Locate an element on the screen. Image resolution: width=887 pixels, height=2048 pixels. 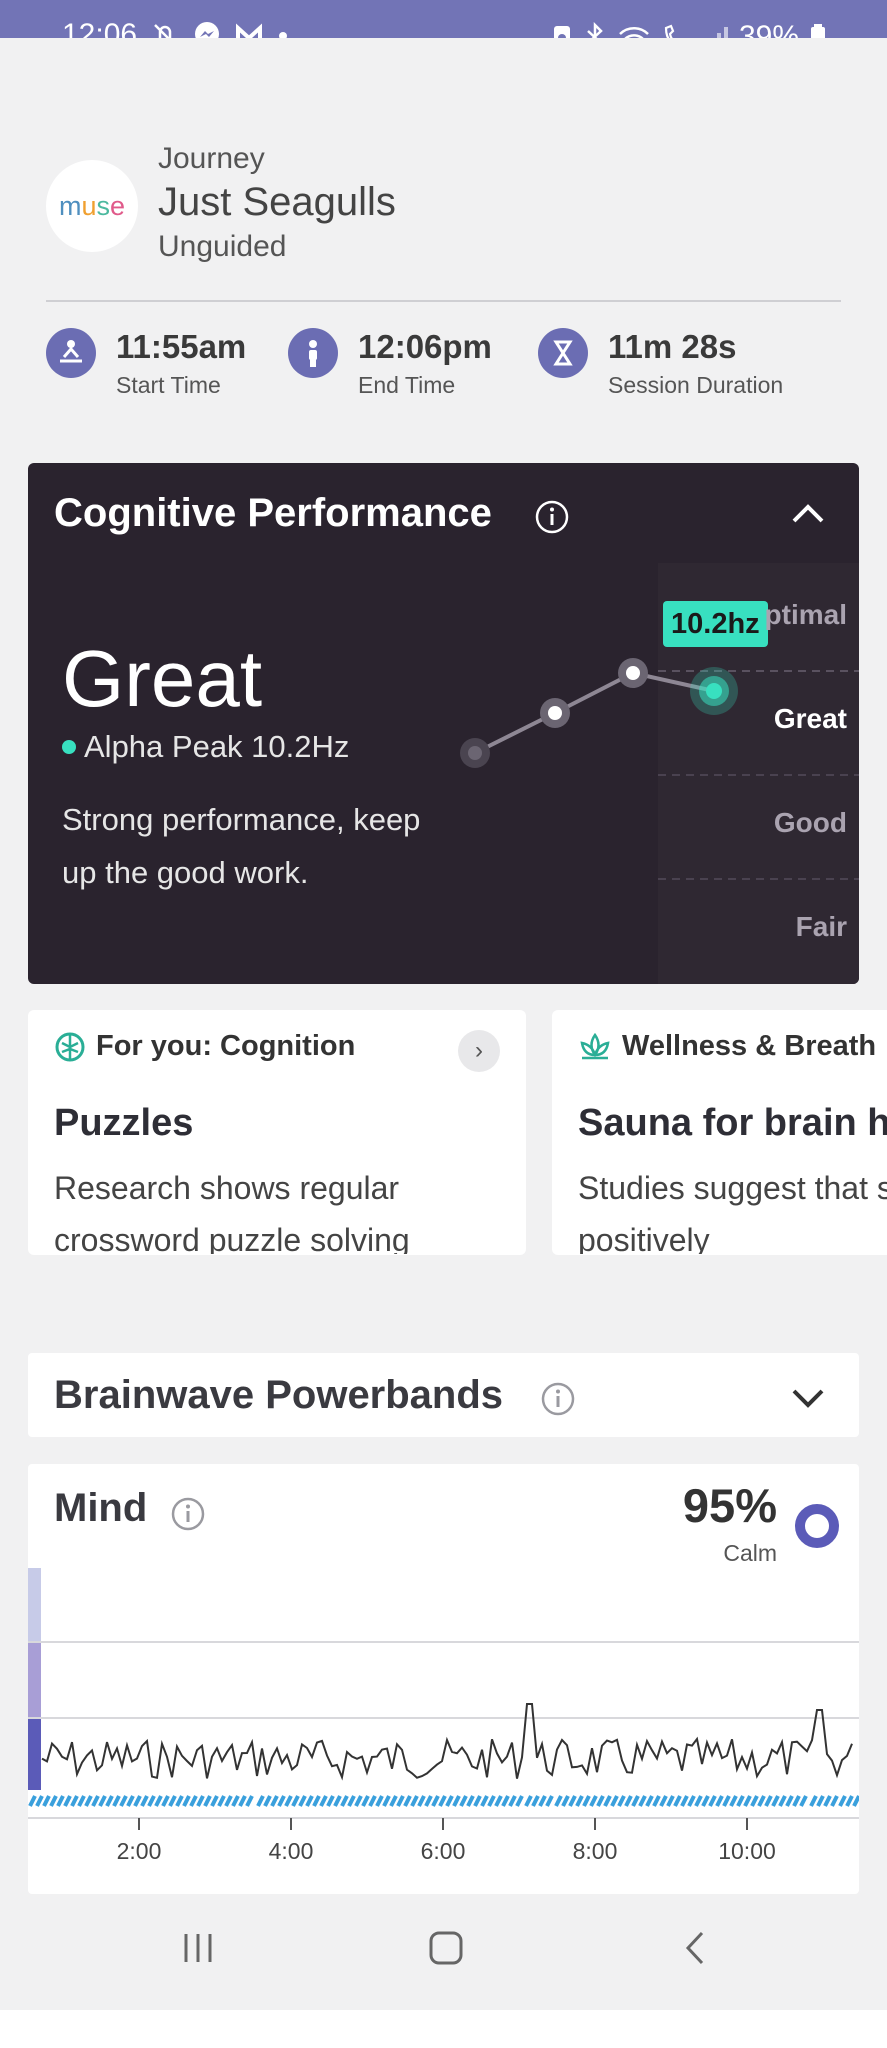
suggestion-tag: Wellness & Breath is located at coordinates (727, 1046).